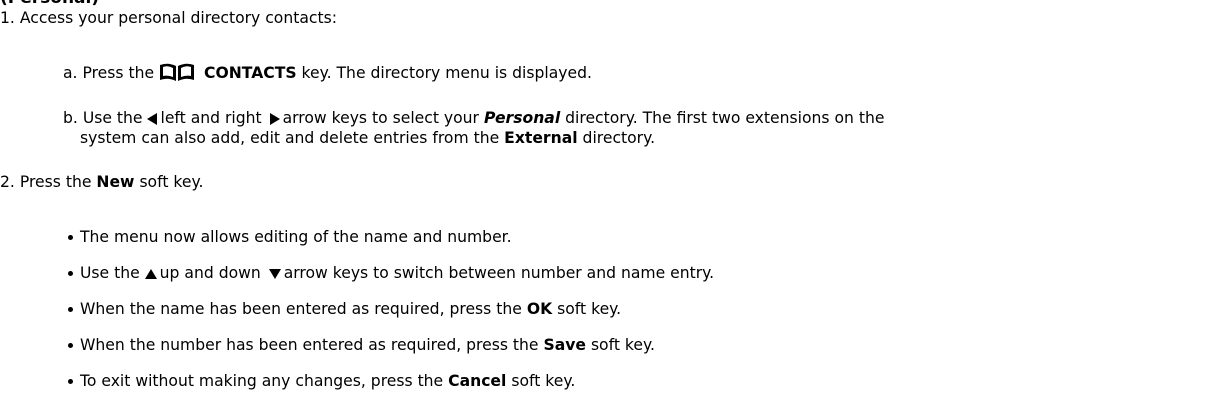  I want to click on external-directory-label: External, so click(541, 138).